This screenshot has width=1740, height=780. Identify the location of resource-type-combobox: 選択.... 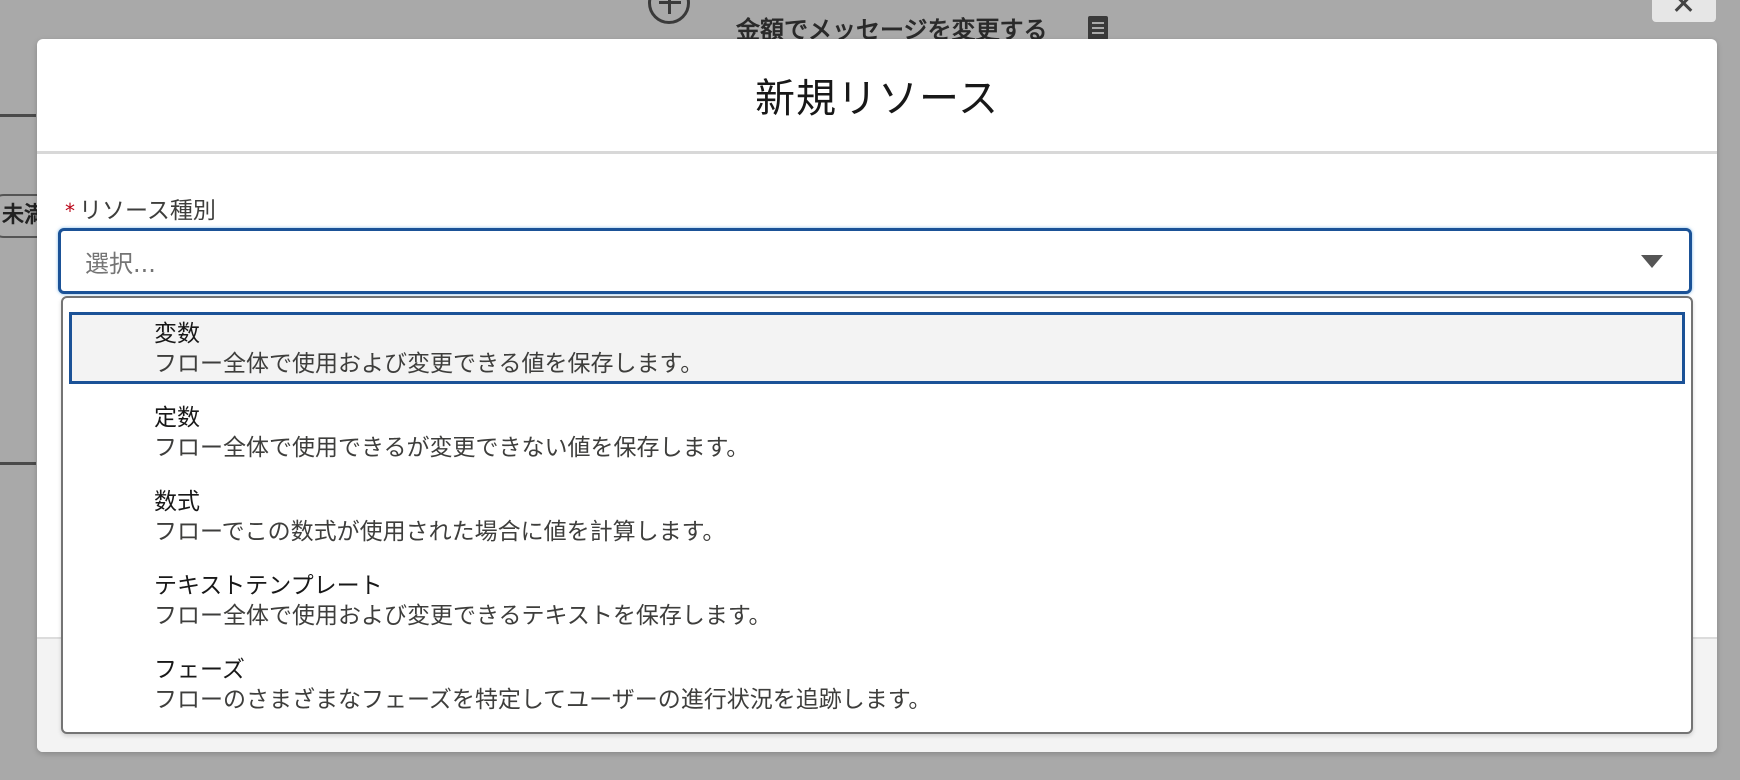
(875, 261).